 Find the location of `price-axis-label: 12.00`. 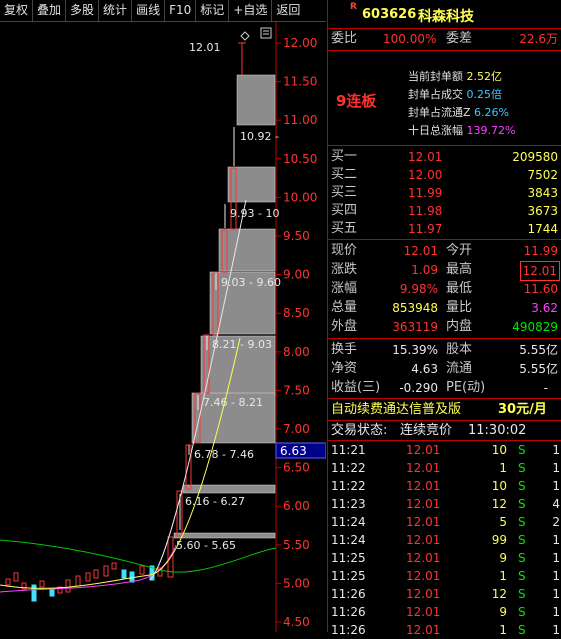

price-axis-label: 12.00 is located at coordinates (300, 43).